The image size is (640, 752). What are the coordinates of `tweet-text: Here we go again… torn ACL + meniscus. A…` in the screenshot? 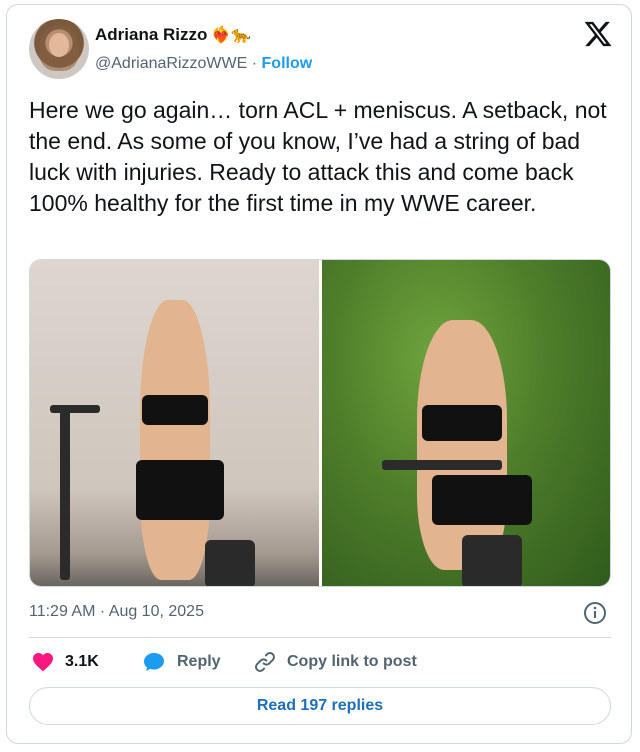 It's located at (318, 156).